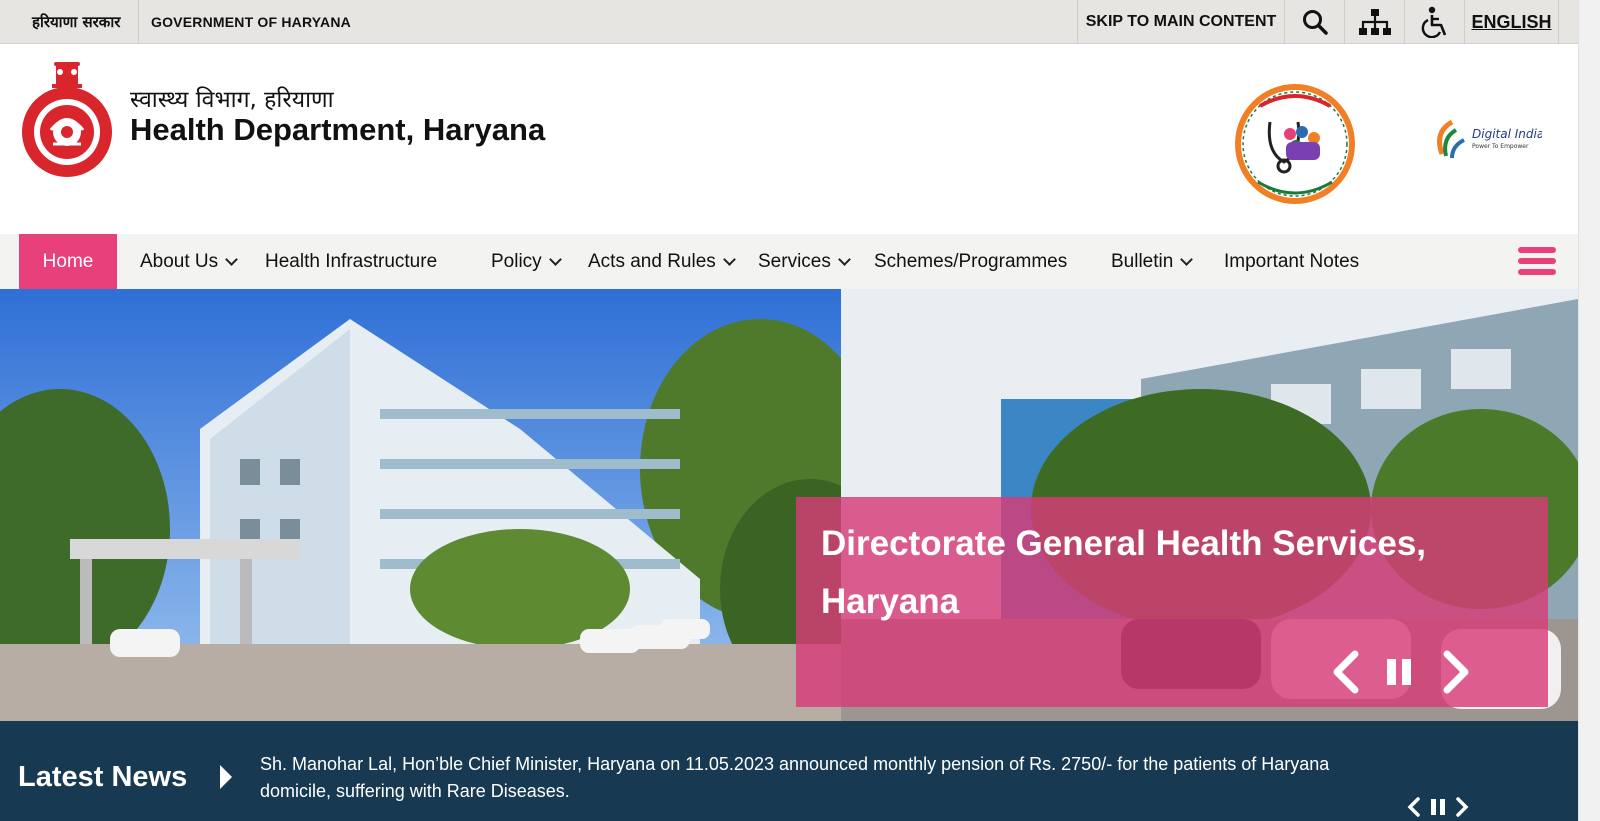 The image size is (1600, 821). Describe the element at coordinates (1295, 144) in the screenshot. I see `nirogi-haryana-logo` at that location.